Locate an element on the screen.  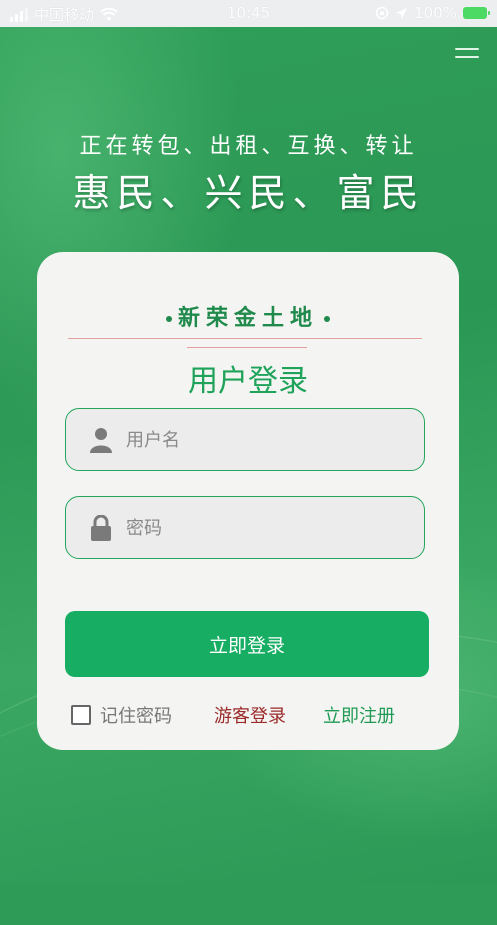
guest-login-link: 游客登录 is located at coordinates (250, 715).